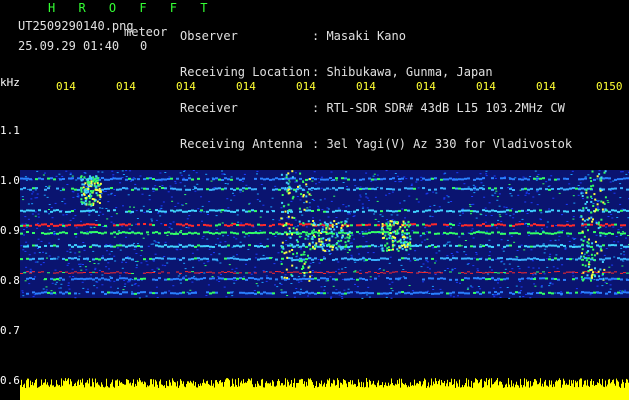  I want to click on x-tick: 014, so click(246, 86).